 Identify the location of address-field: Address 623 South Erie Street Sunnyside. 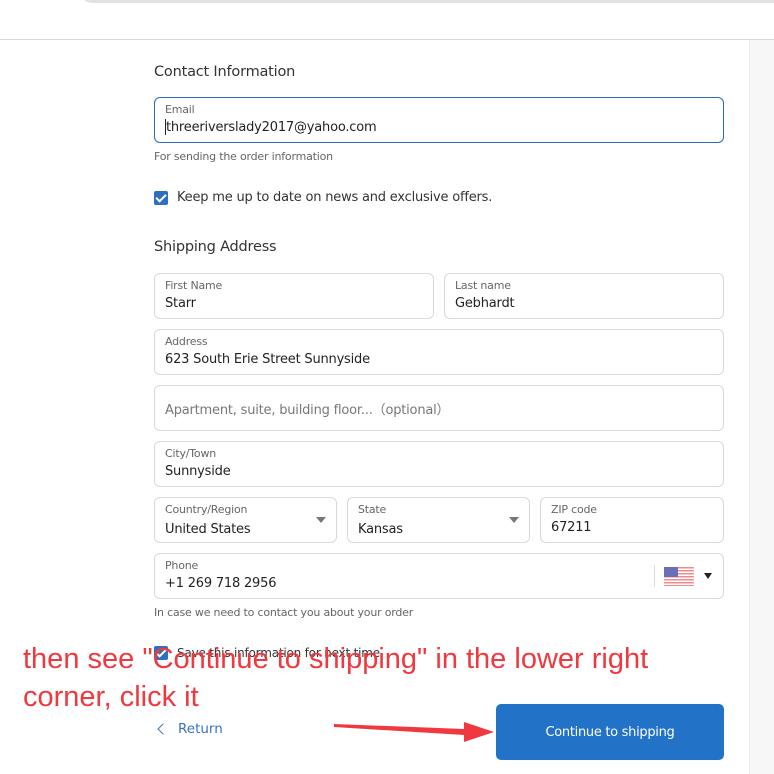
(439, 352).